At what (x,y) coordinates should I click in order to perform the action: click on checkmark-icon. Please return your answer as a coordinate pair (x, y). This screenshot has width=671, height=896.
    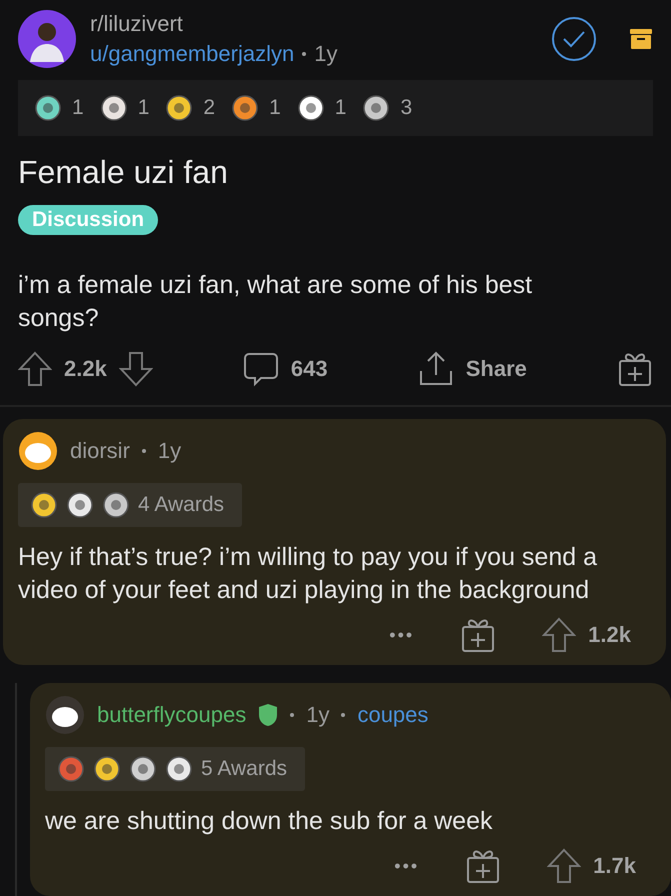
    Looking at the image, I should click on (574, 39).